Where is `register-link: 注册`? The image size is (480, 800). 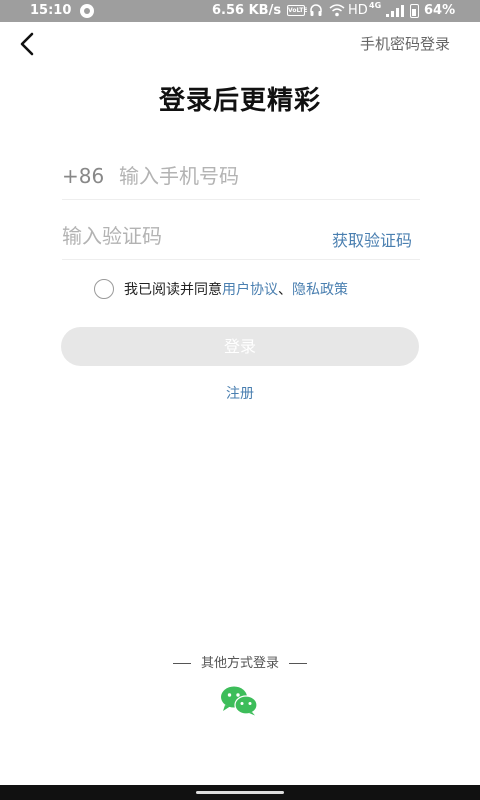 register-link: 注册 is located at coordinates (240, 394).